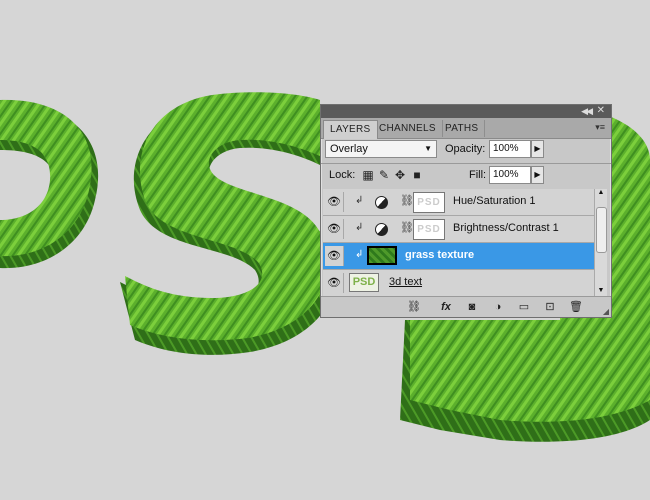  I want to click on fill-slider-button: ▶, so click(537, 175).